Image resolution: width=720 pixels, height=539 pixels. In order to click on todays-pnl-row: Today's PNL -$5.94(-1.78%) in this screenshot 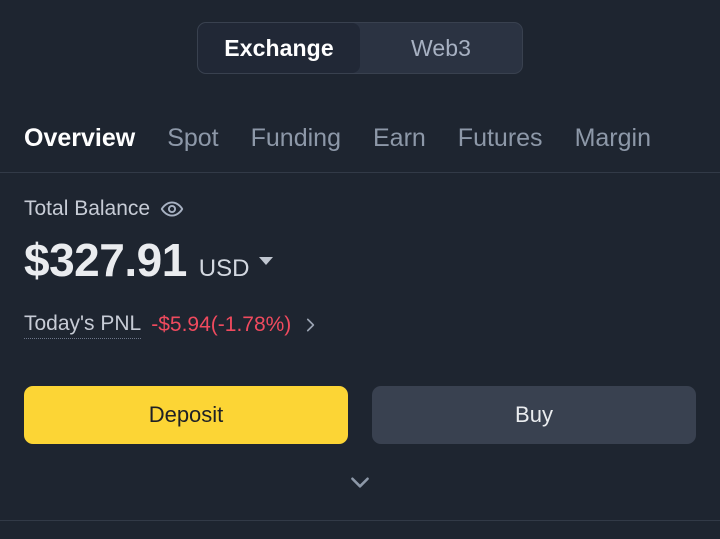, I will do `click(360, 325)`.